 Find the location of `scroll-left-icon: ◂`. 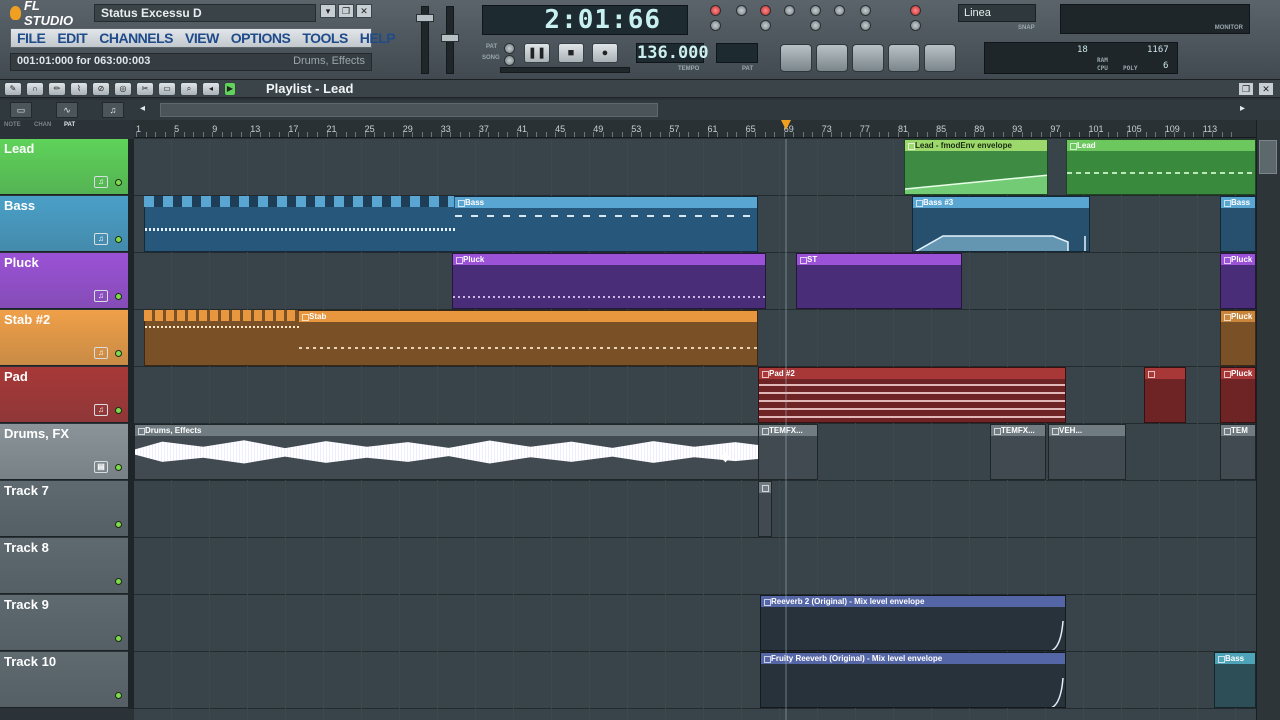

scroll-left-icon: ◂ is located at coordinates (142, 108).